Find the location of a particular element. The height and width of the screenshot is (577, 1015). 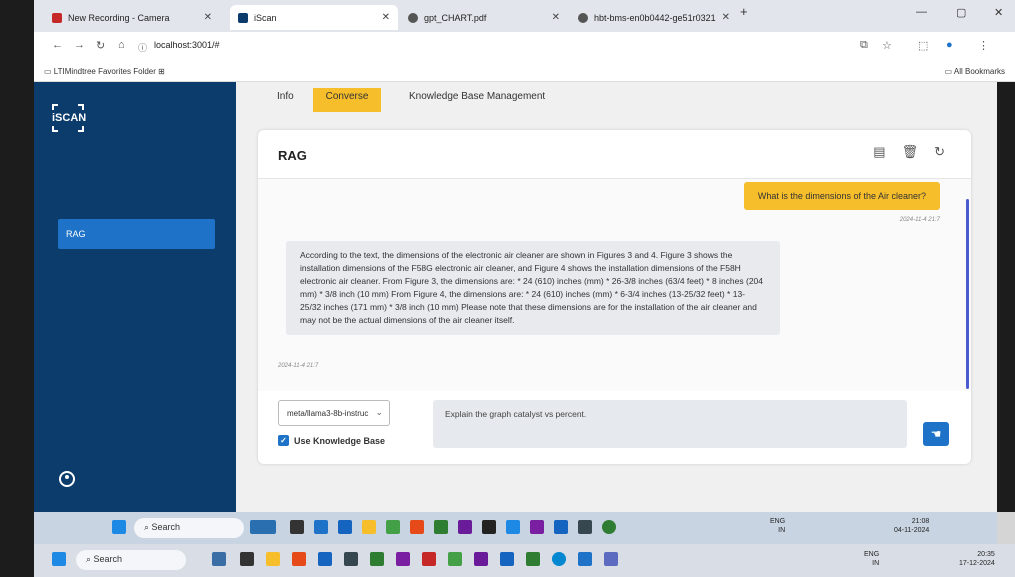

window-close-icon: ✕ is located at coordinates (998, 12).